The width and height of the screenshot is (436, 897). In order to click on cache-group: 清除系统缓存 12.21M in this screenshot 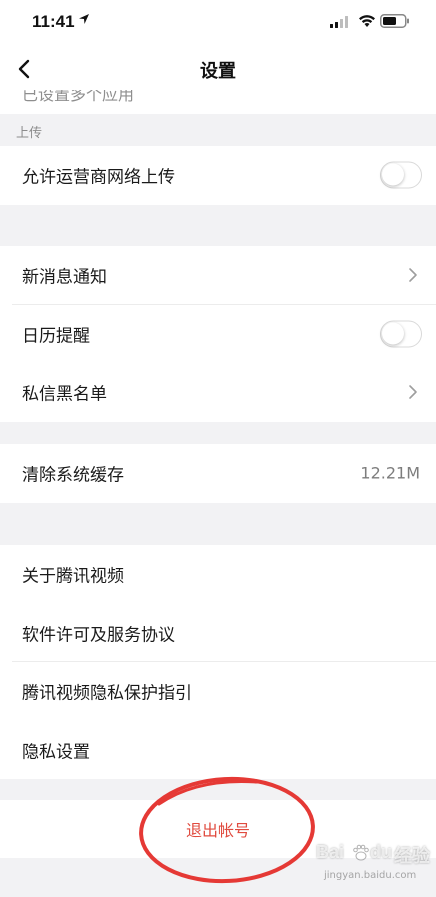, I will do `click(218, 473)`.